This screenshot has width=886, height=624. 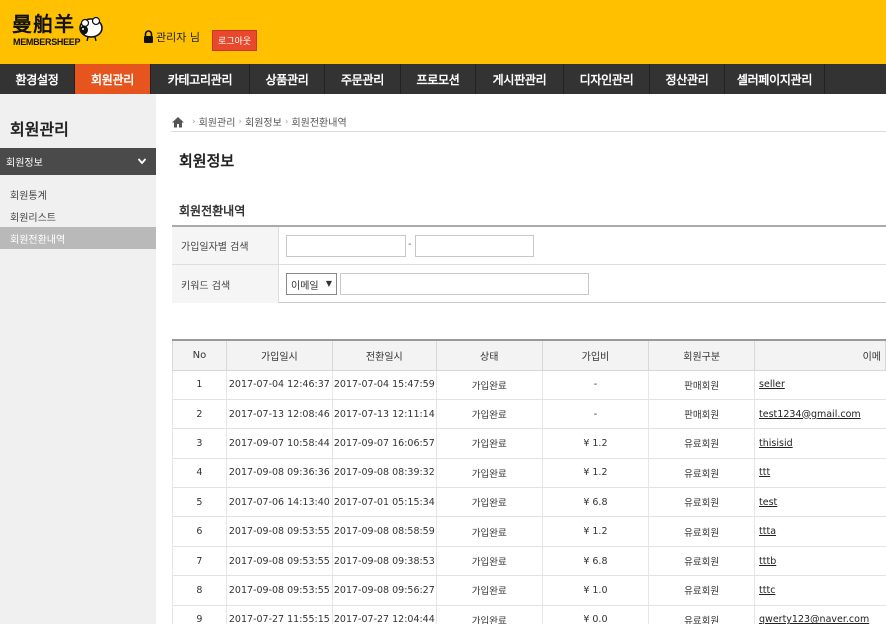 I want to click on cell-email: qwerty123@naver.com, so click(x=820, y=614).